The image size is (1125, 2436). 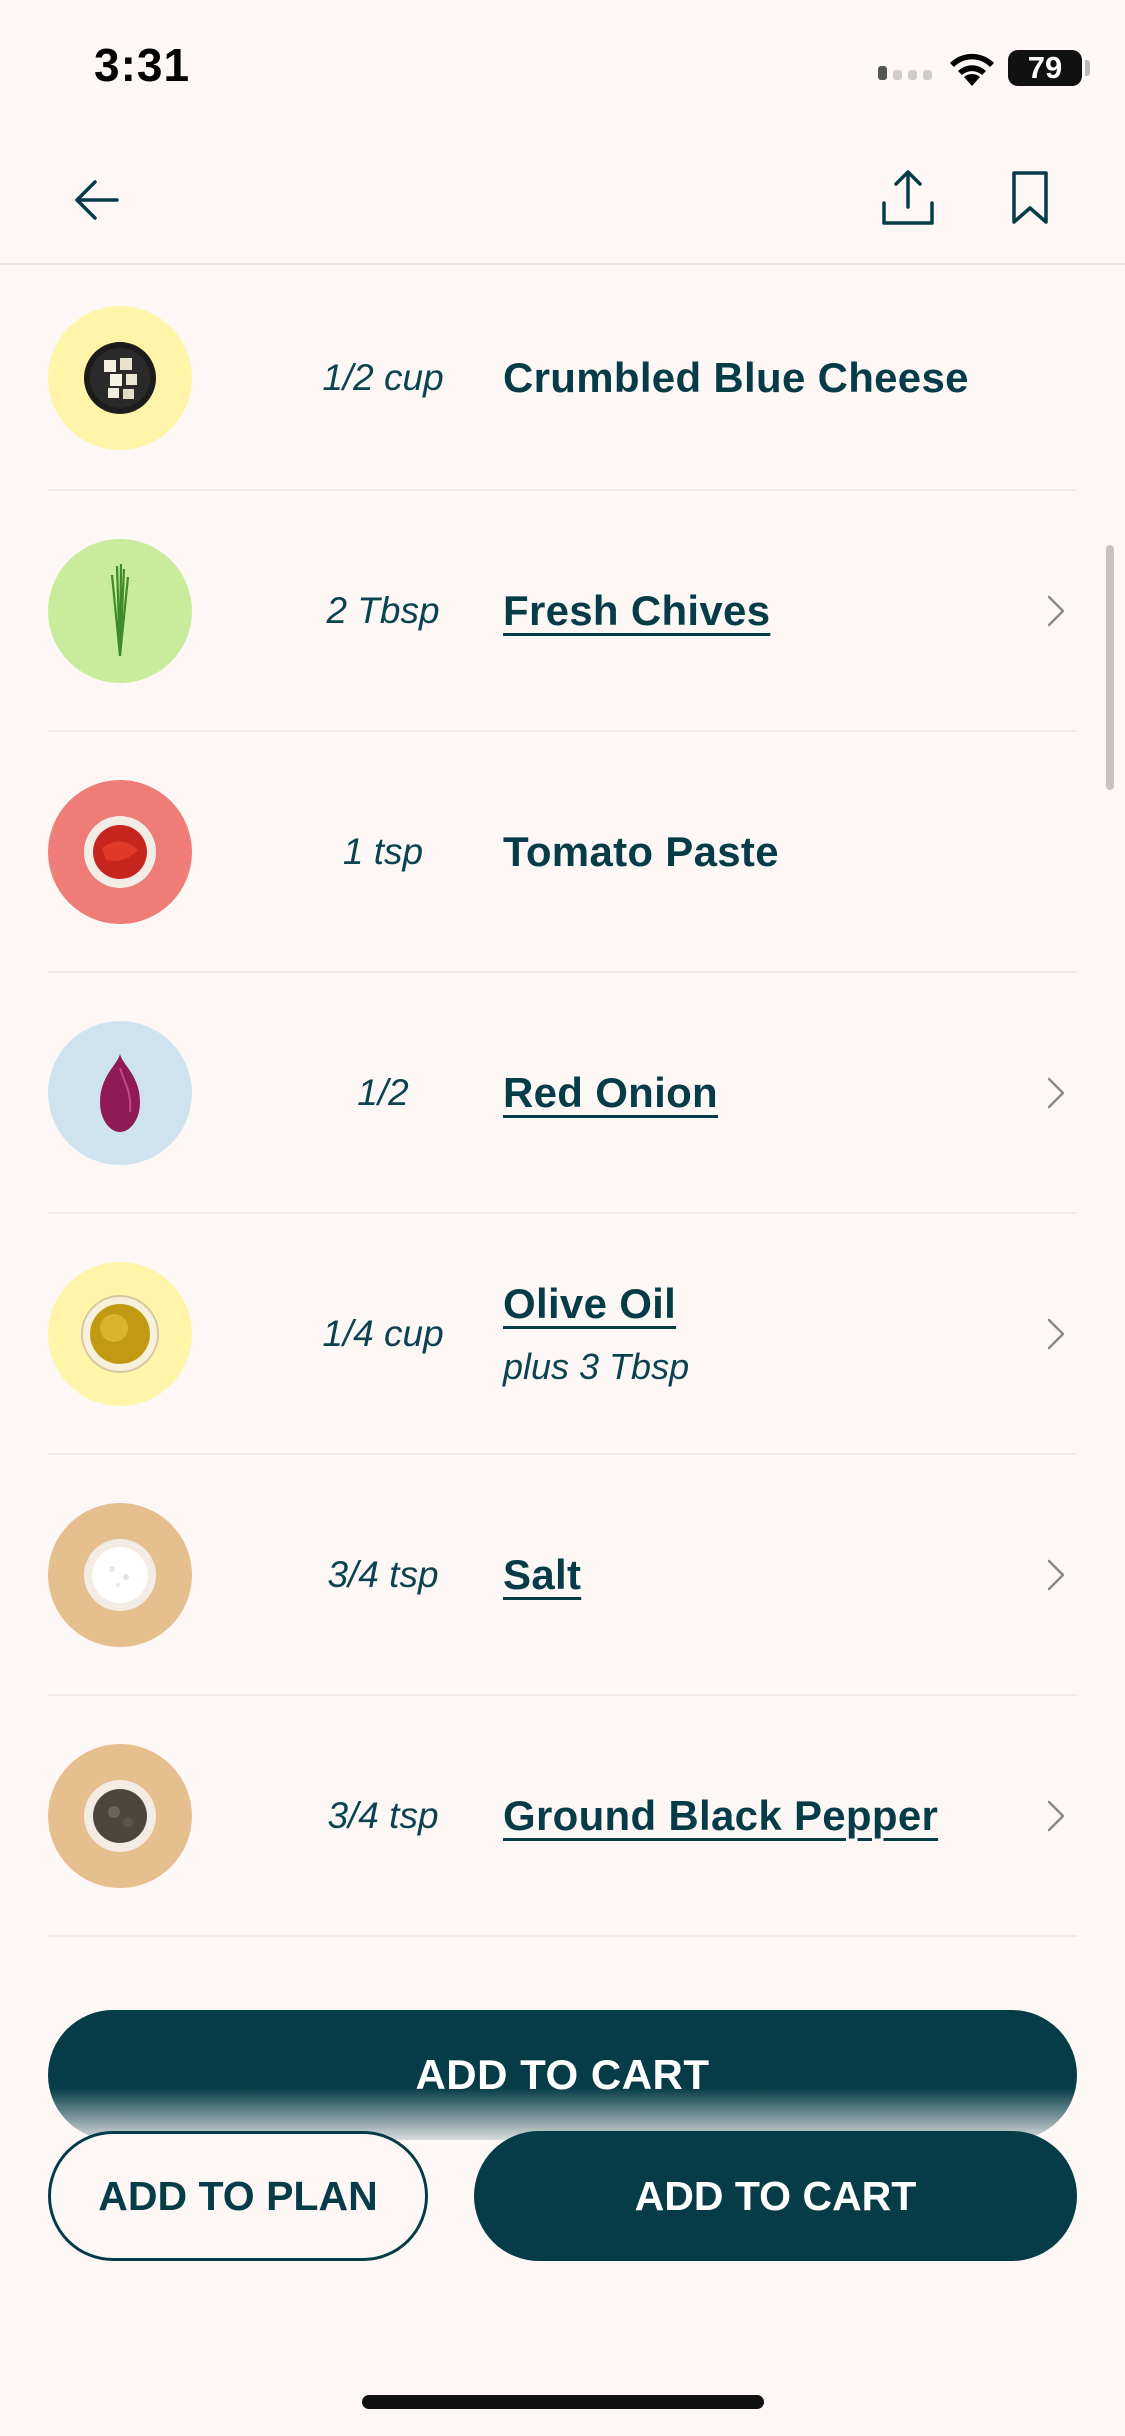 What do you see at coordinates (562, 202) in the screenshot?
I see `nav-bar` at bounding box center [562, 202].